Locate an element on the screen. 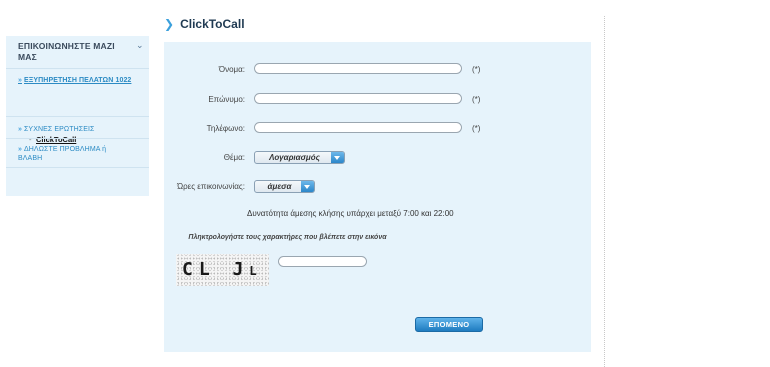 This screenshot has height=367, width=770. sidebar-subitem-clicktocall: - ClickToCall is located at coordinates (53, 139).